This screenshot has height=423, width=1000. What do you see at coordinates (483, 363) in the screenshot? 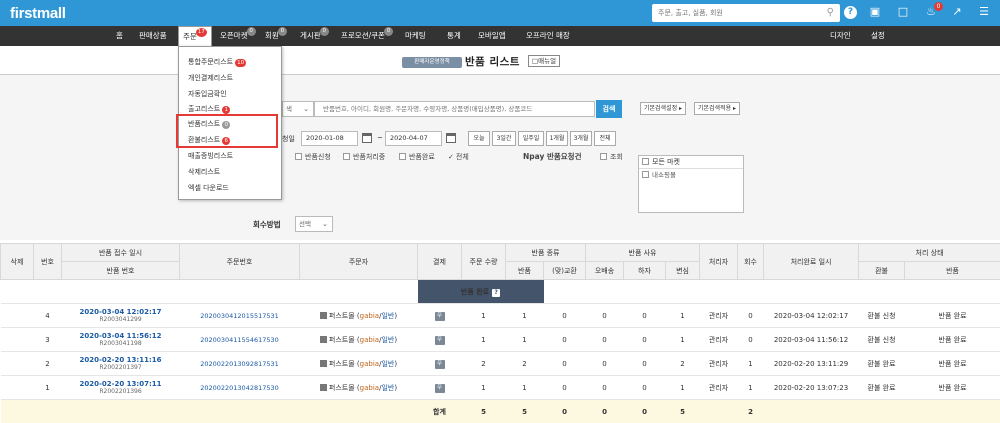
I see `qty: 2` at bounding box center [483, 363].